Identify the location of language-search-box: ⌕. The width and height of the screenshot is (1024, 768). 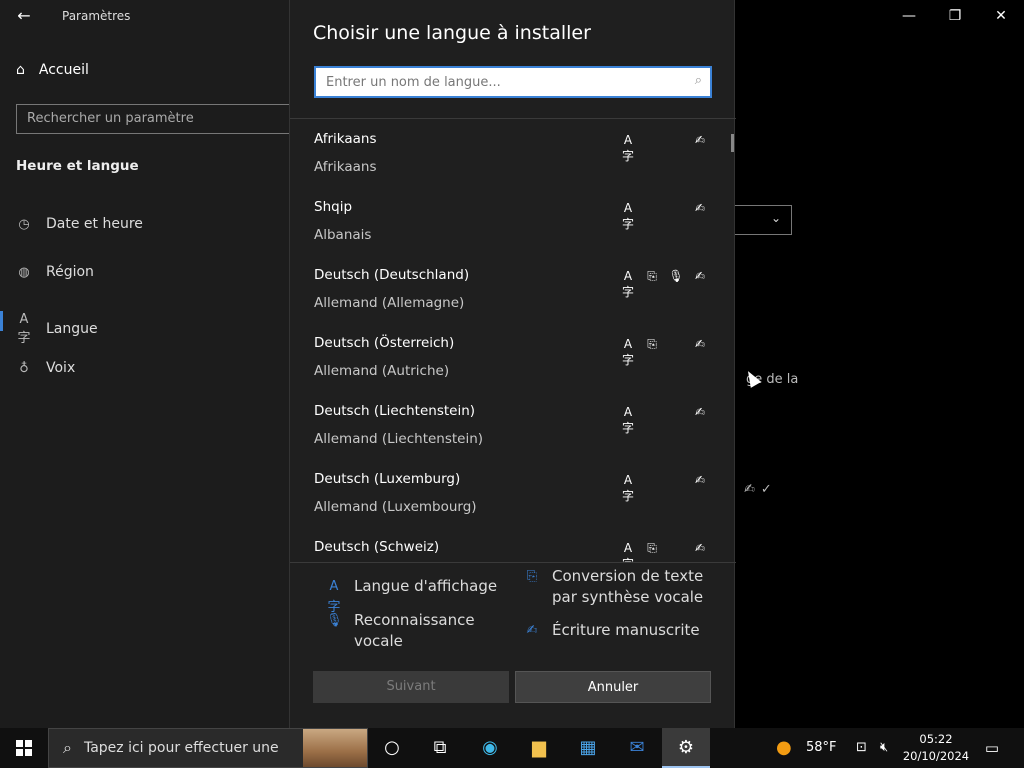
(513, 82).